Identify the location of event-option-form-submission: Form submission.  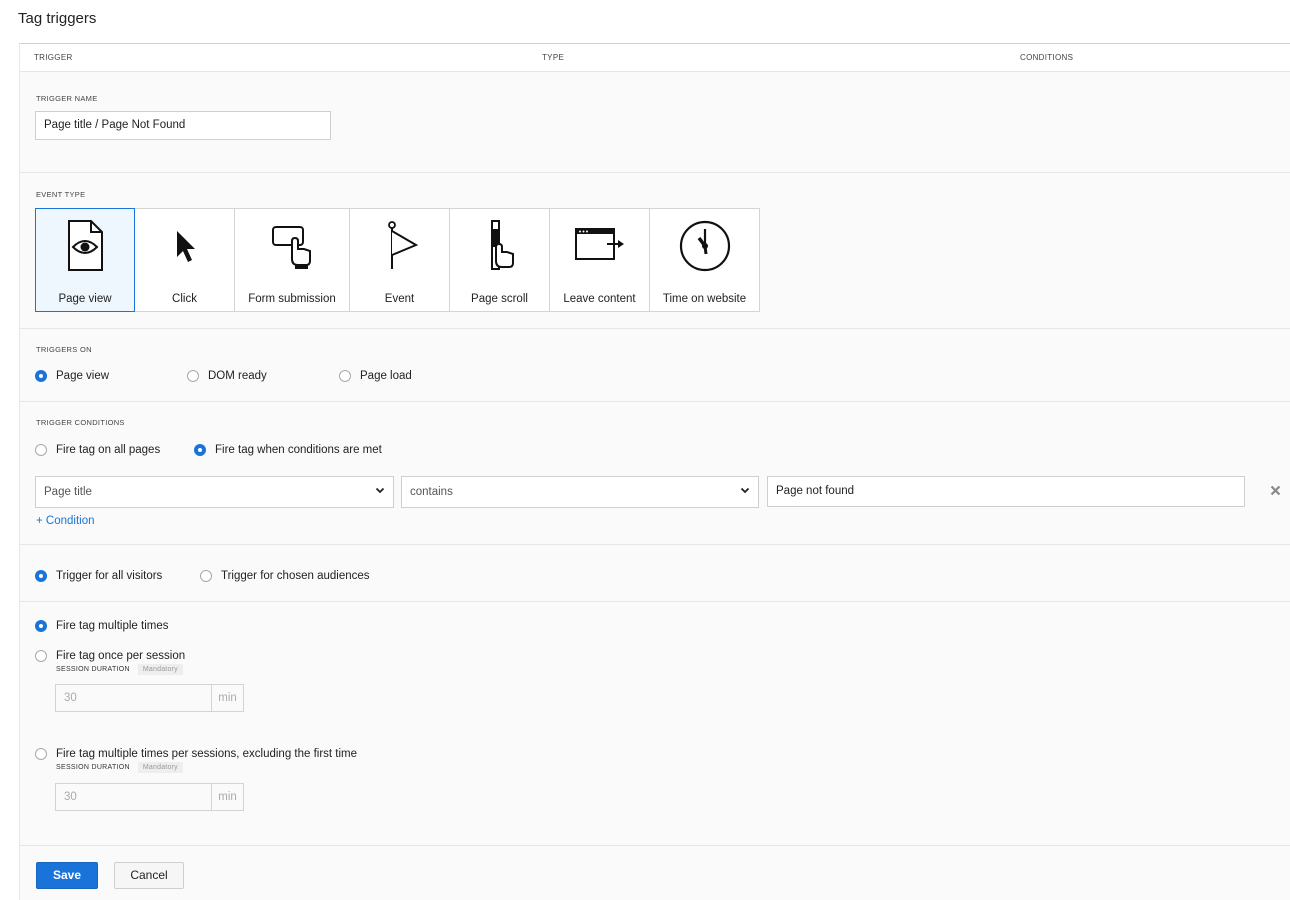
(292, 260).